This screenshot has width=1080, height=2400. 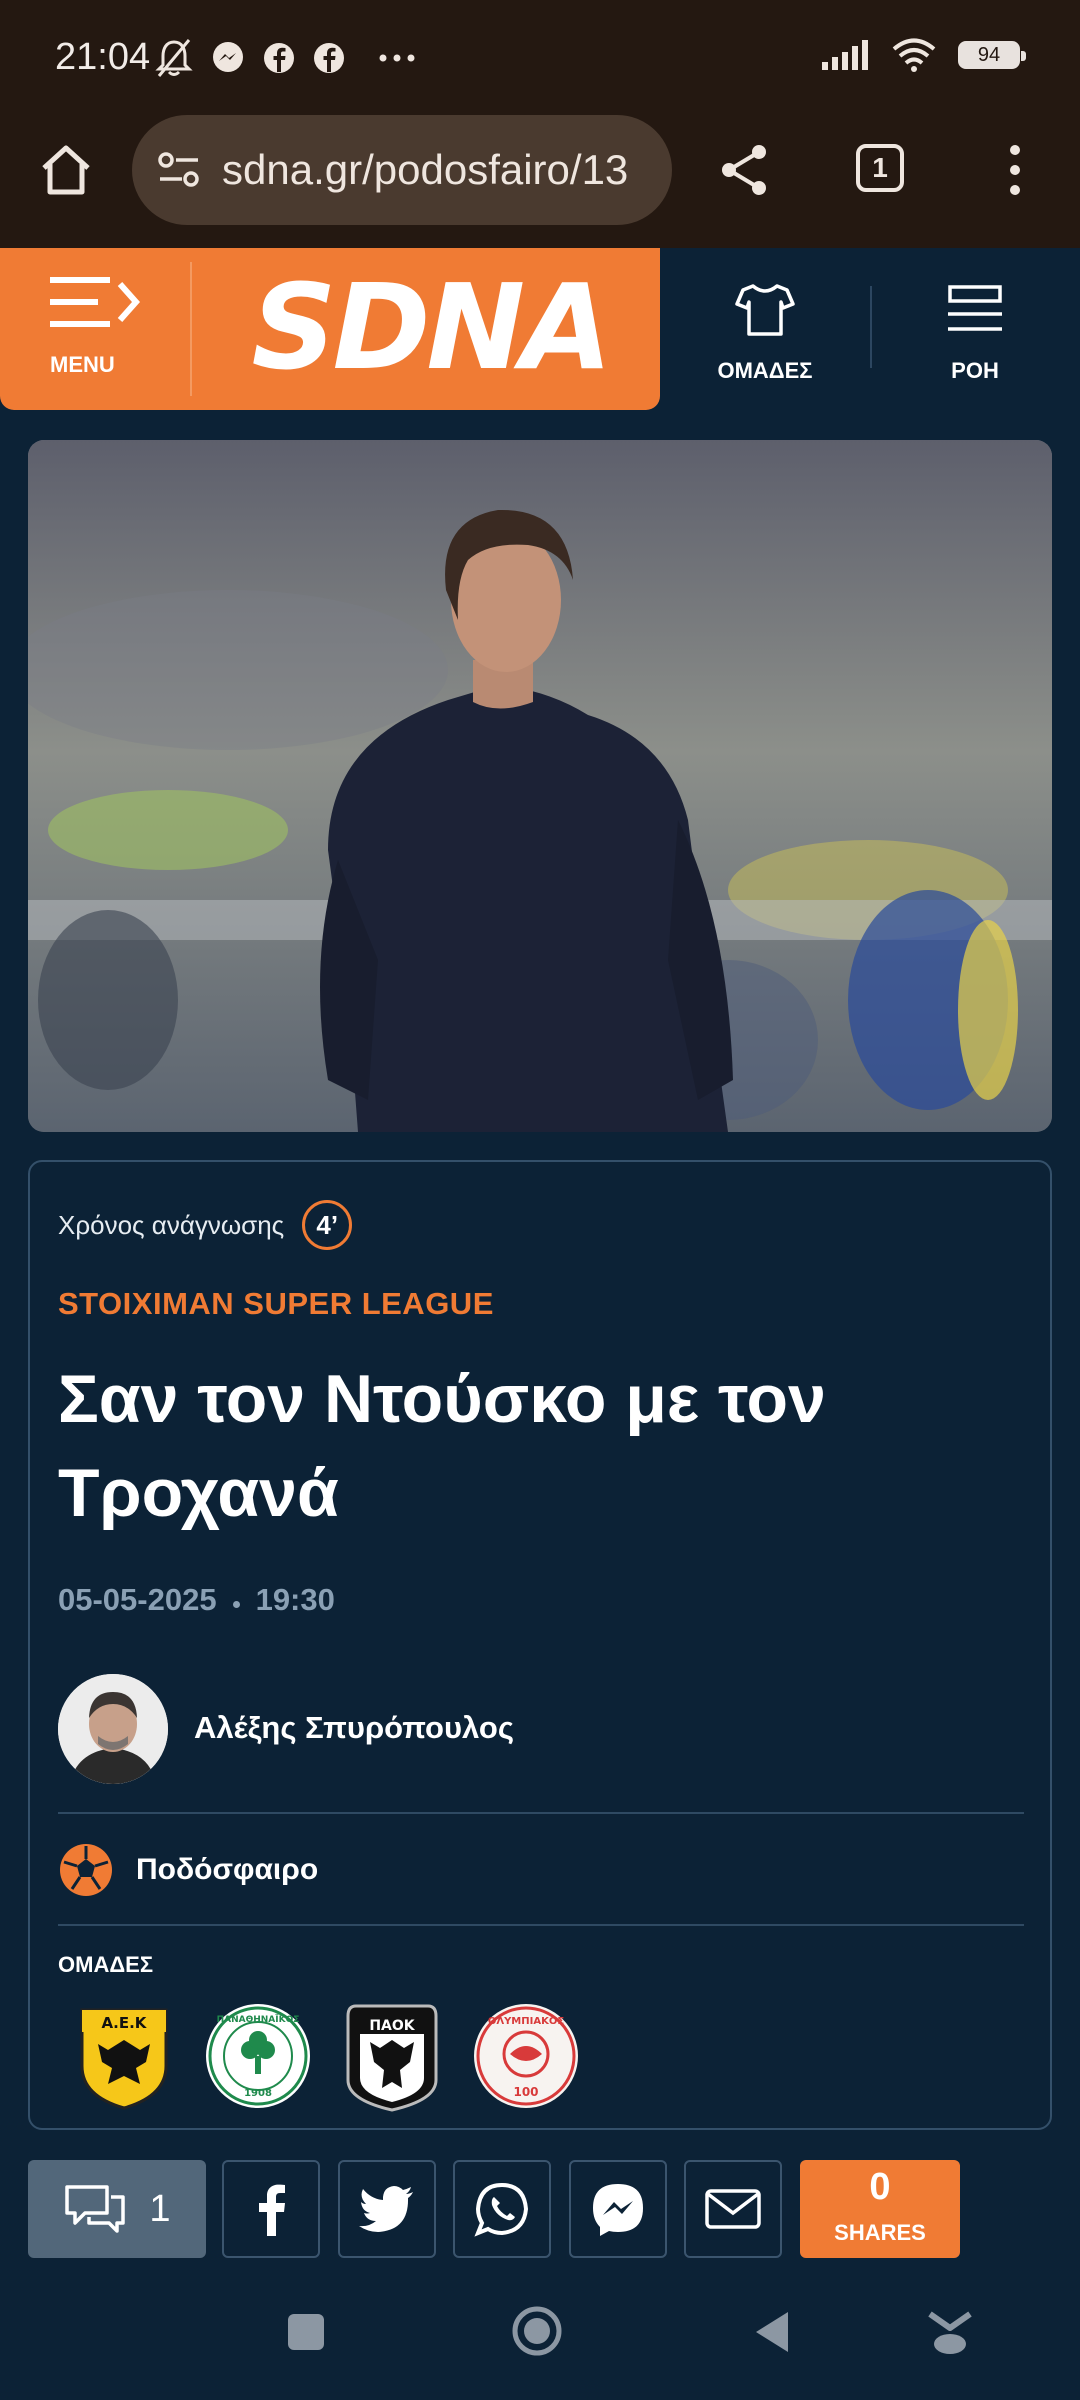 What do you see at coordinates (295, 1599) in the screenshot?
I see `article-time: 19:30` at bounding box center [295, 1599].